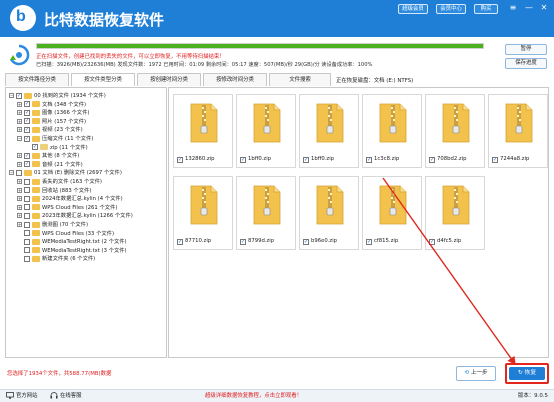 This screenshot has height=402, width=554. Describe the element at coordinates (51, 105) in the screenshot. I see `tree-item: + ✓ 文档 (348 个文件)` at that location.